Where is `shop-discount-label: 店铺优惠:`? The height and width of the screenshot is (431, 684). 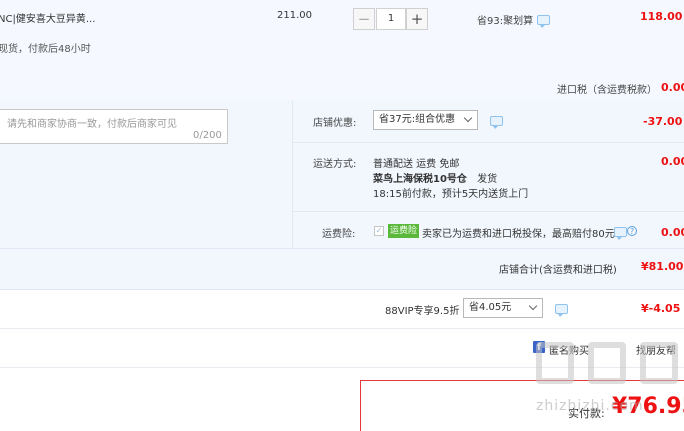
shop-discount-label: 店铺优惠: is located at coordinates (335, 123).